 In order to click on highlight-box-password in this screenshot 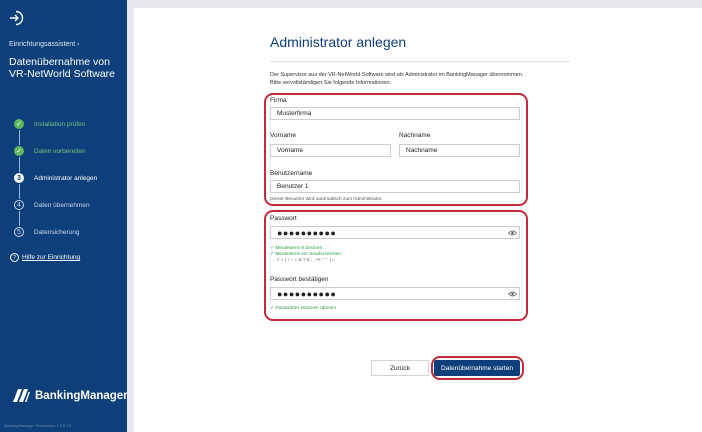, I will do `click(396, 265)`.